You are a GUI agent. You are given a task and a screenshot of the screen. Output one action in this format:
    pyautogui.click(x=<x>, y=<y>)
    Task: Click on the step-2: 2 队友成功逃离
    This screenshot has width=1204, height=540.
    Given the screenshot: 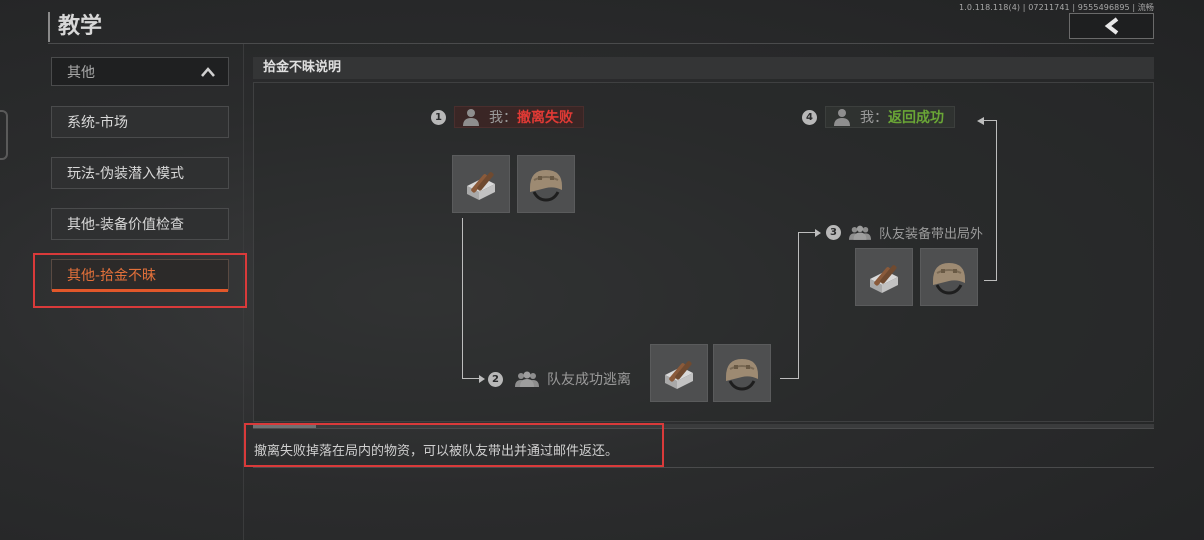 What is the action you would take?
    pyautogui.click(x=559, y=379)
    